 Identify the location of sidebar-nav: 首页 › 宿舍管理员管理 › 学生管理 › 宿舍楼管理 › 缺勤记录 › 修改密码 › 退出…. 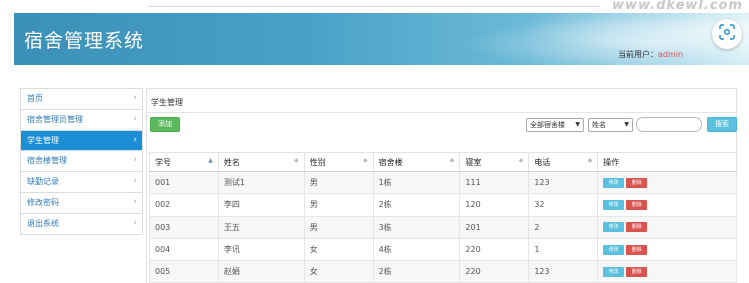
(81, 161).